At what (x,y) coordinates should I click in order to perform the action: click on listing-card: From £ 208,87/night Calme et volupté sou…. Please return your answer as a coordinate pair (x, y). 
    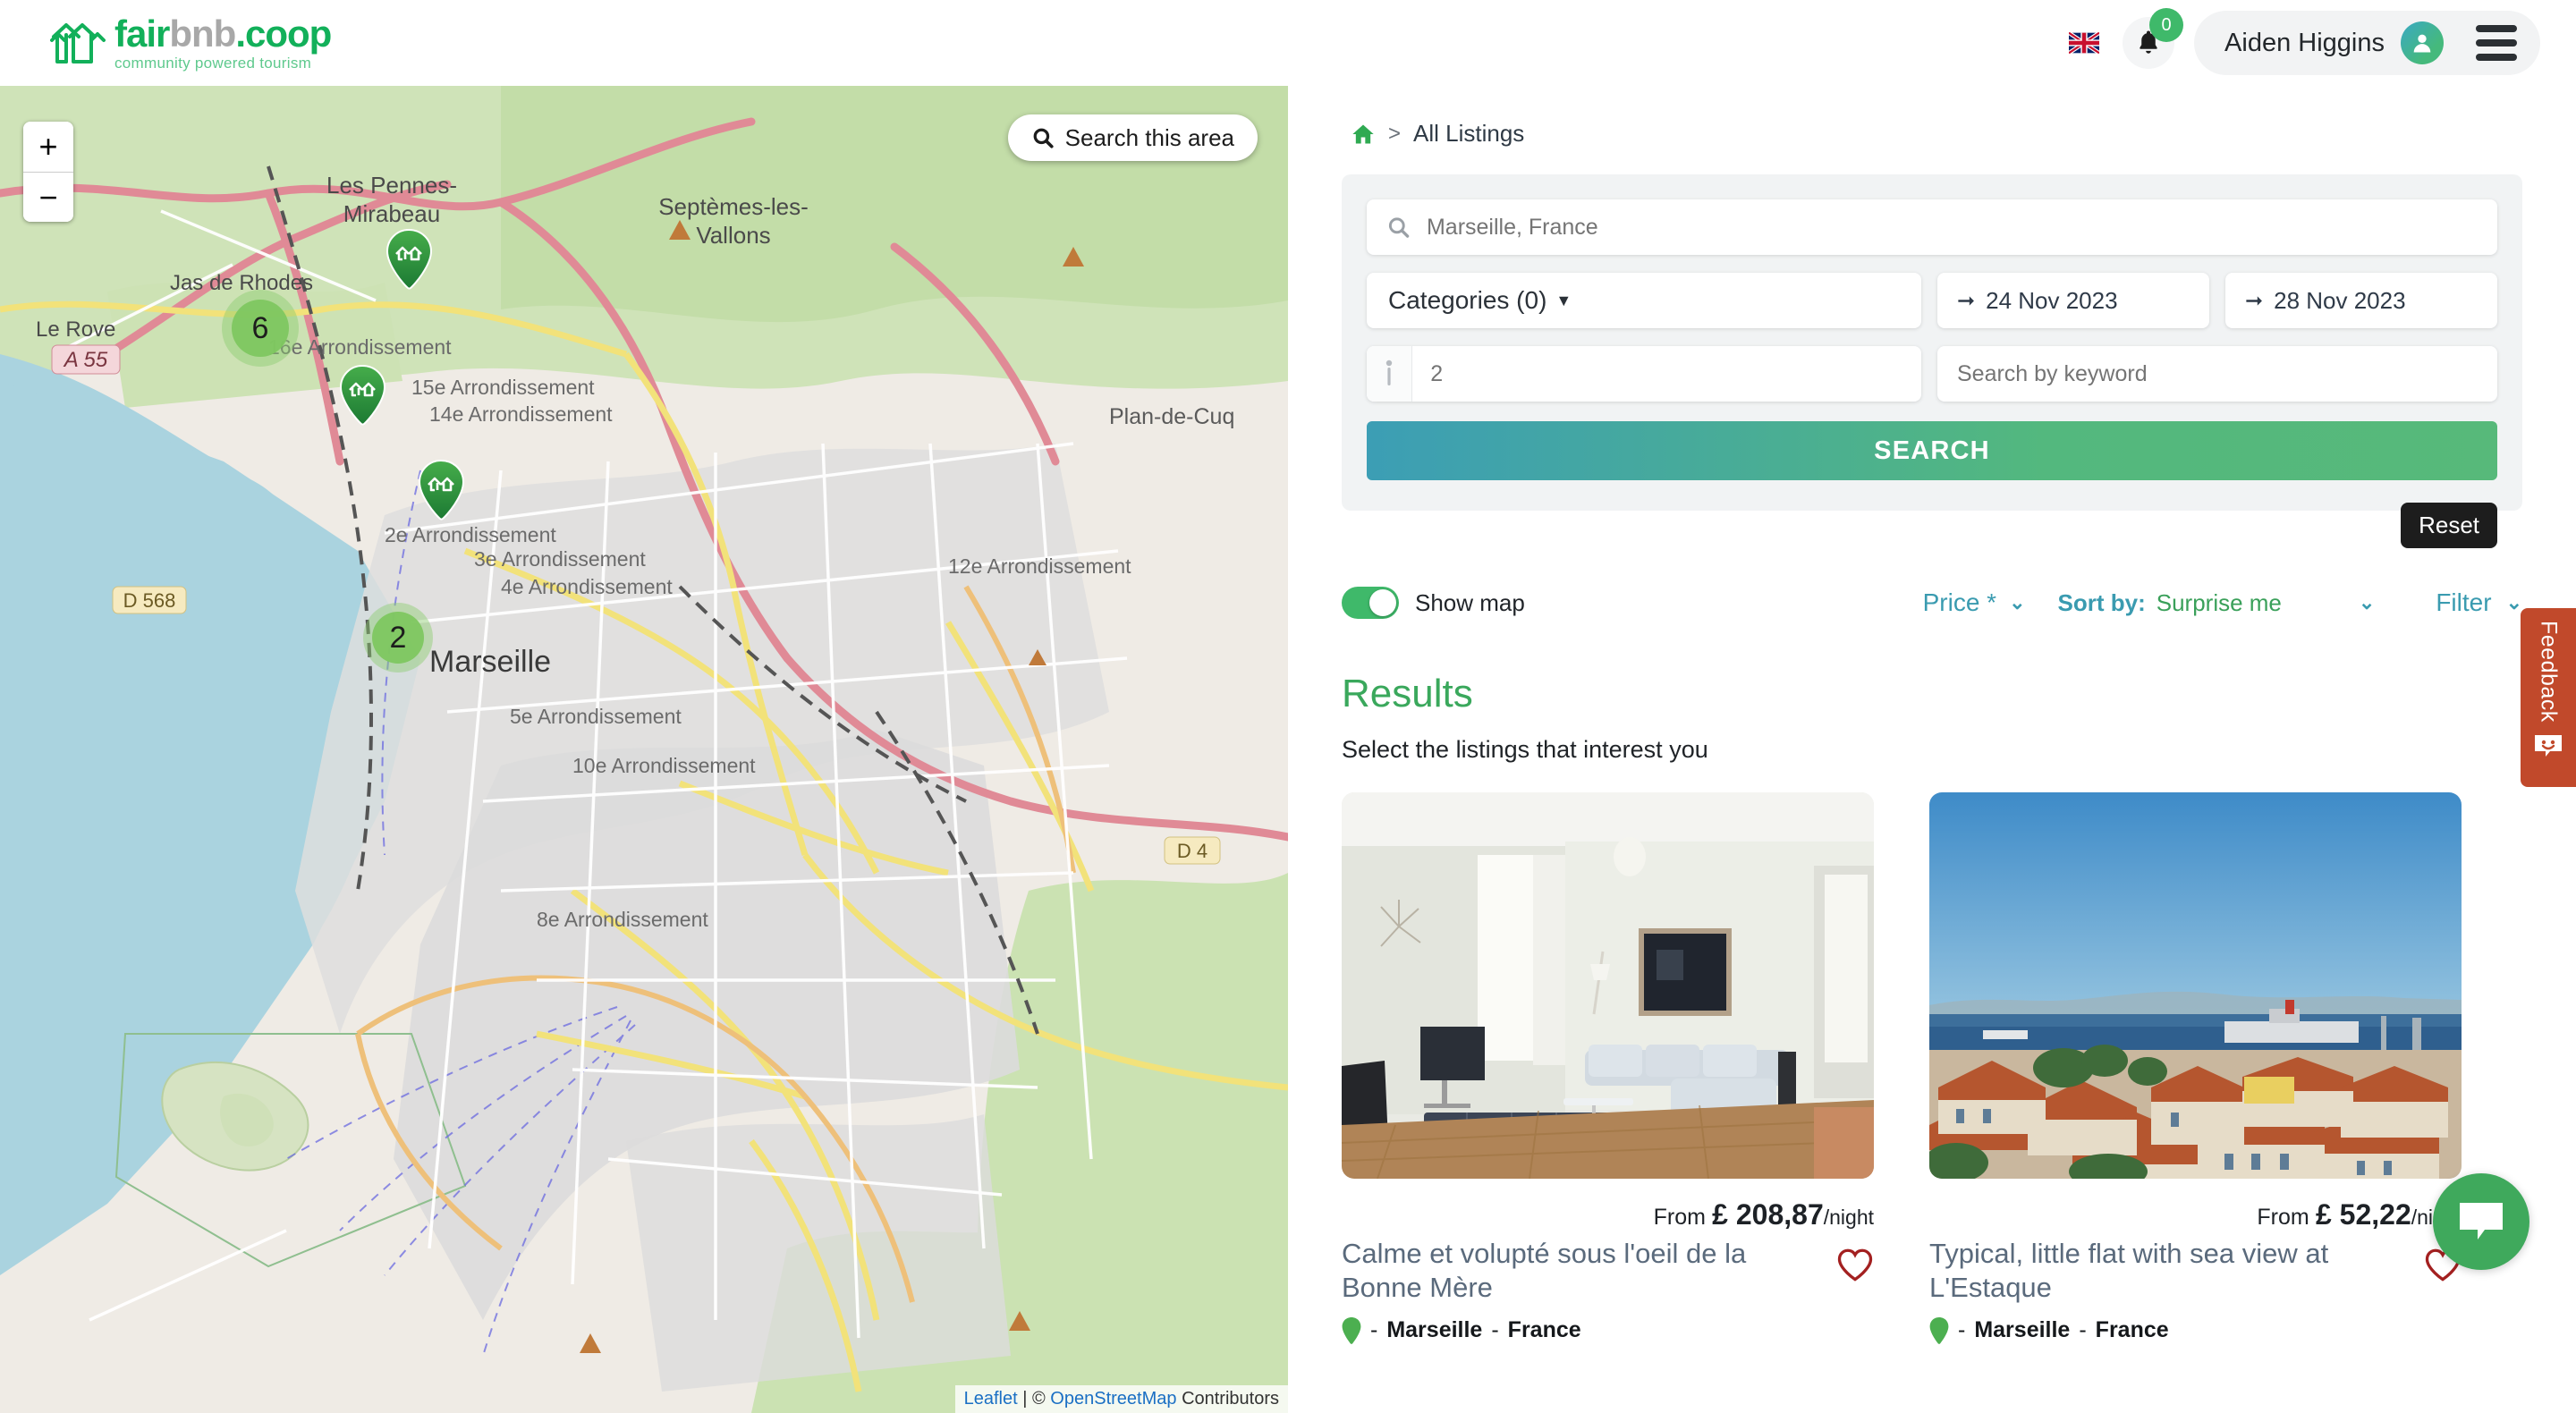
    Looking at the image, I should click on (1608, 1068).